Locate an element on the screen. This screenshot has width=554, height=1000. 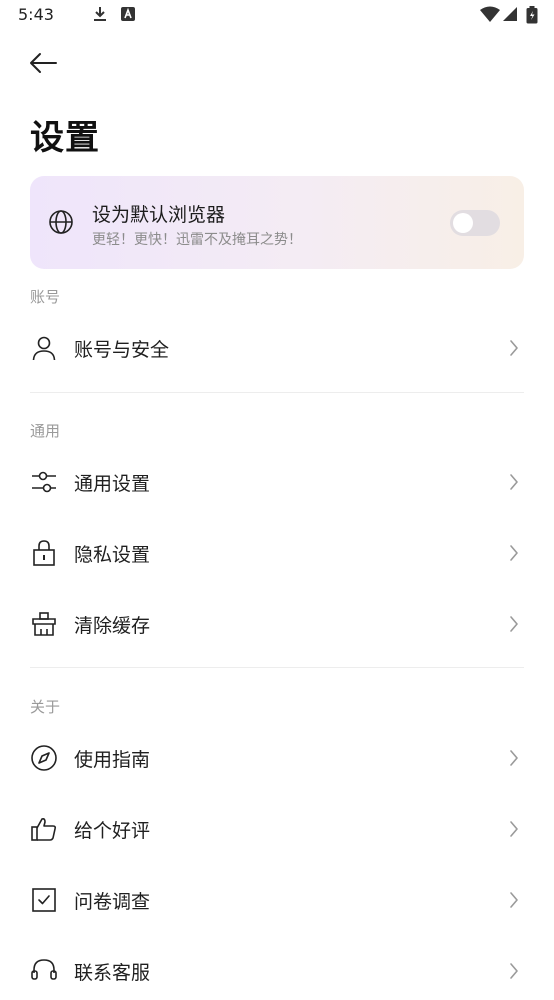
row-rate-us: 给个好评 is located at coordinates (277, 828).